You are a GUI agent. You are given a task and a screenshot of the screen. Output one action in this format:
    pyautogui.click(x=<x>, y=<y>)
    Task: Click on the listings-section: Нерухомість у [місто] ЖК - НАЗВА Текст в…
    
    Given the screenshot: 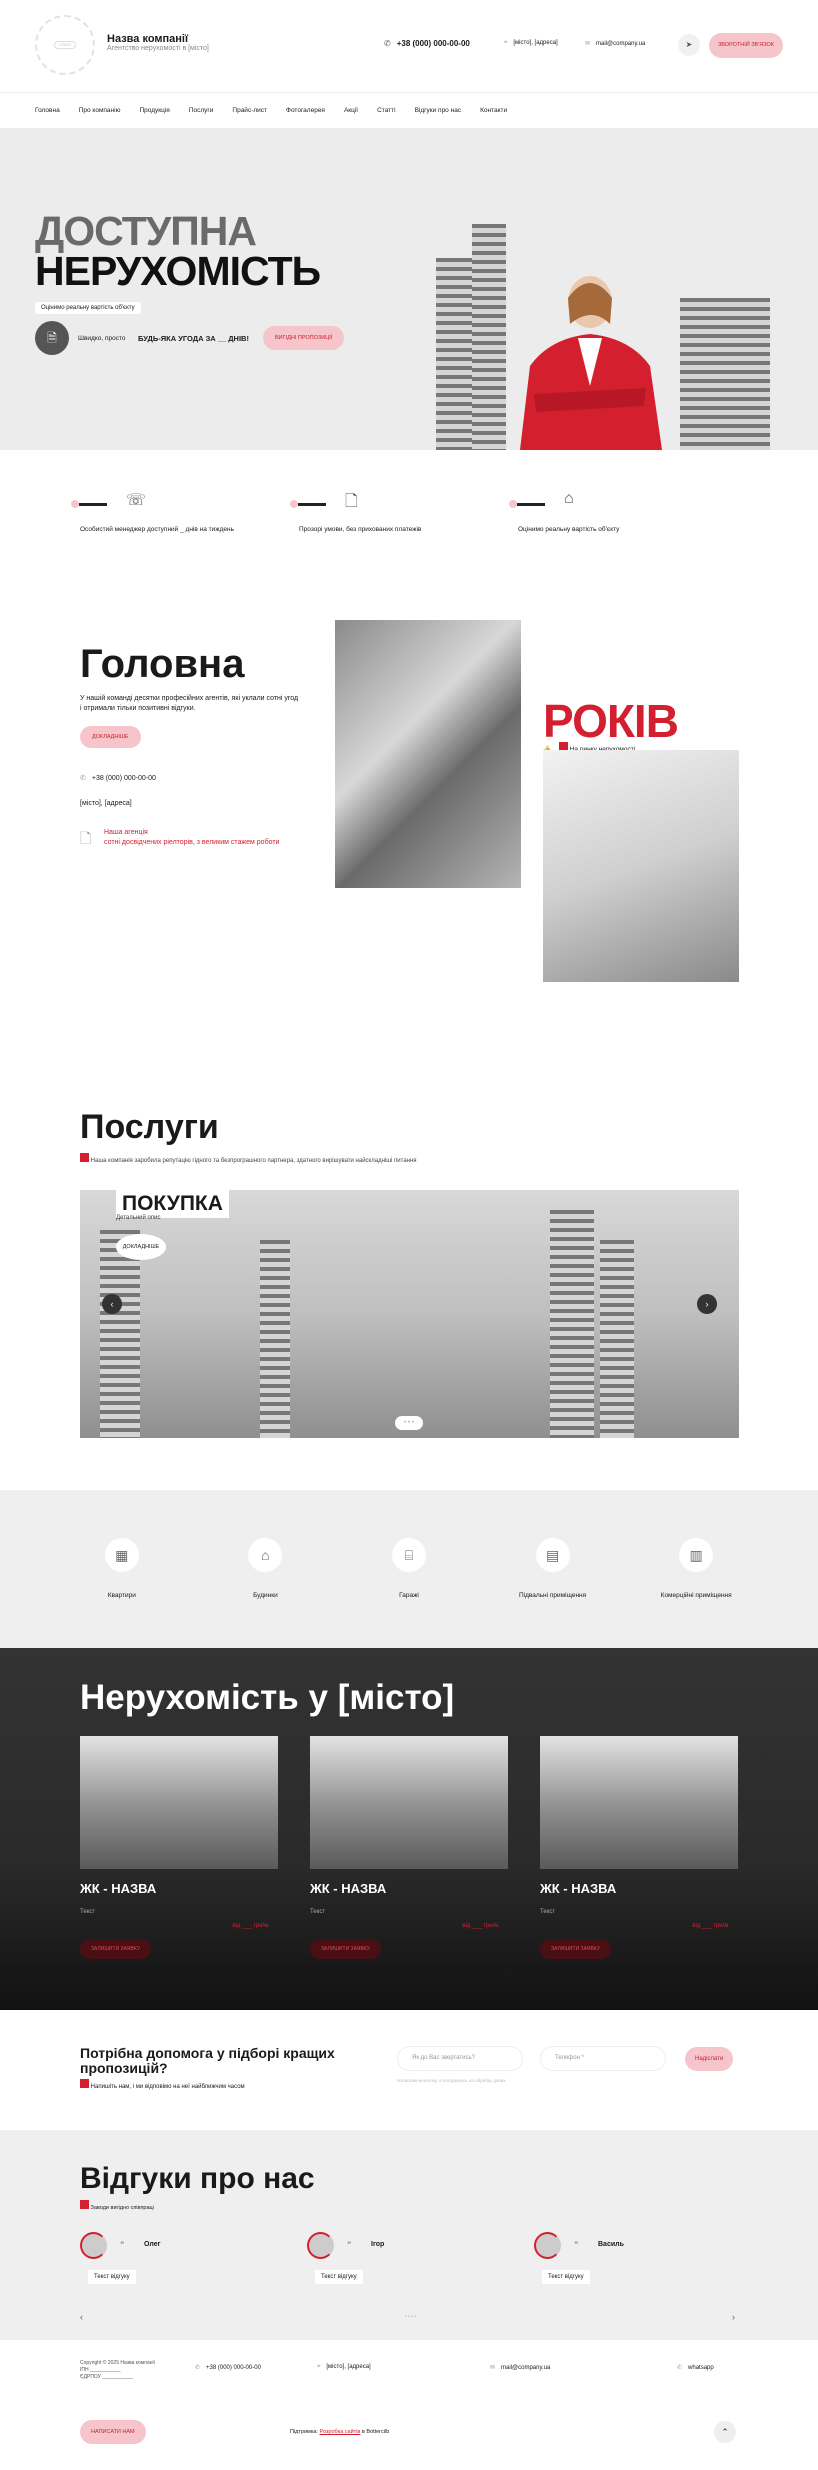 What is the action you would take?
    pyautogui.click(x=409, y=1829)
    